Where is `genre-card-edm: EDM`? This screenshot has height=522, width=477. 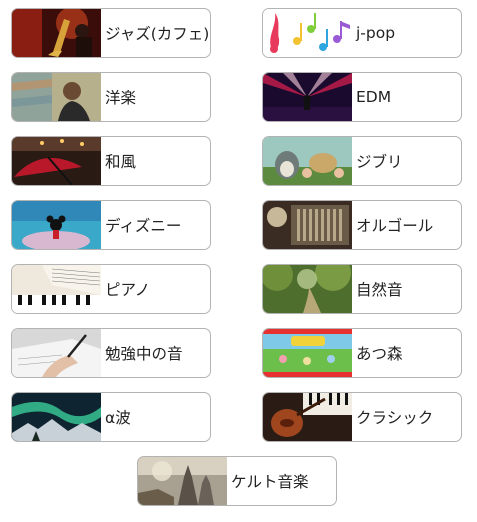
genre-card-edm: EDM is located at coordinates (362, 97).